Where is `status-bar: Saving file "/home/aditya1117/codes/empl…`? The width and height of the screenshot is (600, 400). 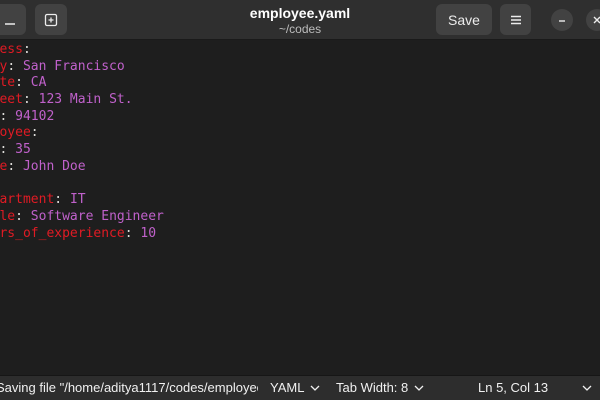
status-bar: Saving file "/home/aditya1117/codes/empl… is located at coordinates (300, 387).